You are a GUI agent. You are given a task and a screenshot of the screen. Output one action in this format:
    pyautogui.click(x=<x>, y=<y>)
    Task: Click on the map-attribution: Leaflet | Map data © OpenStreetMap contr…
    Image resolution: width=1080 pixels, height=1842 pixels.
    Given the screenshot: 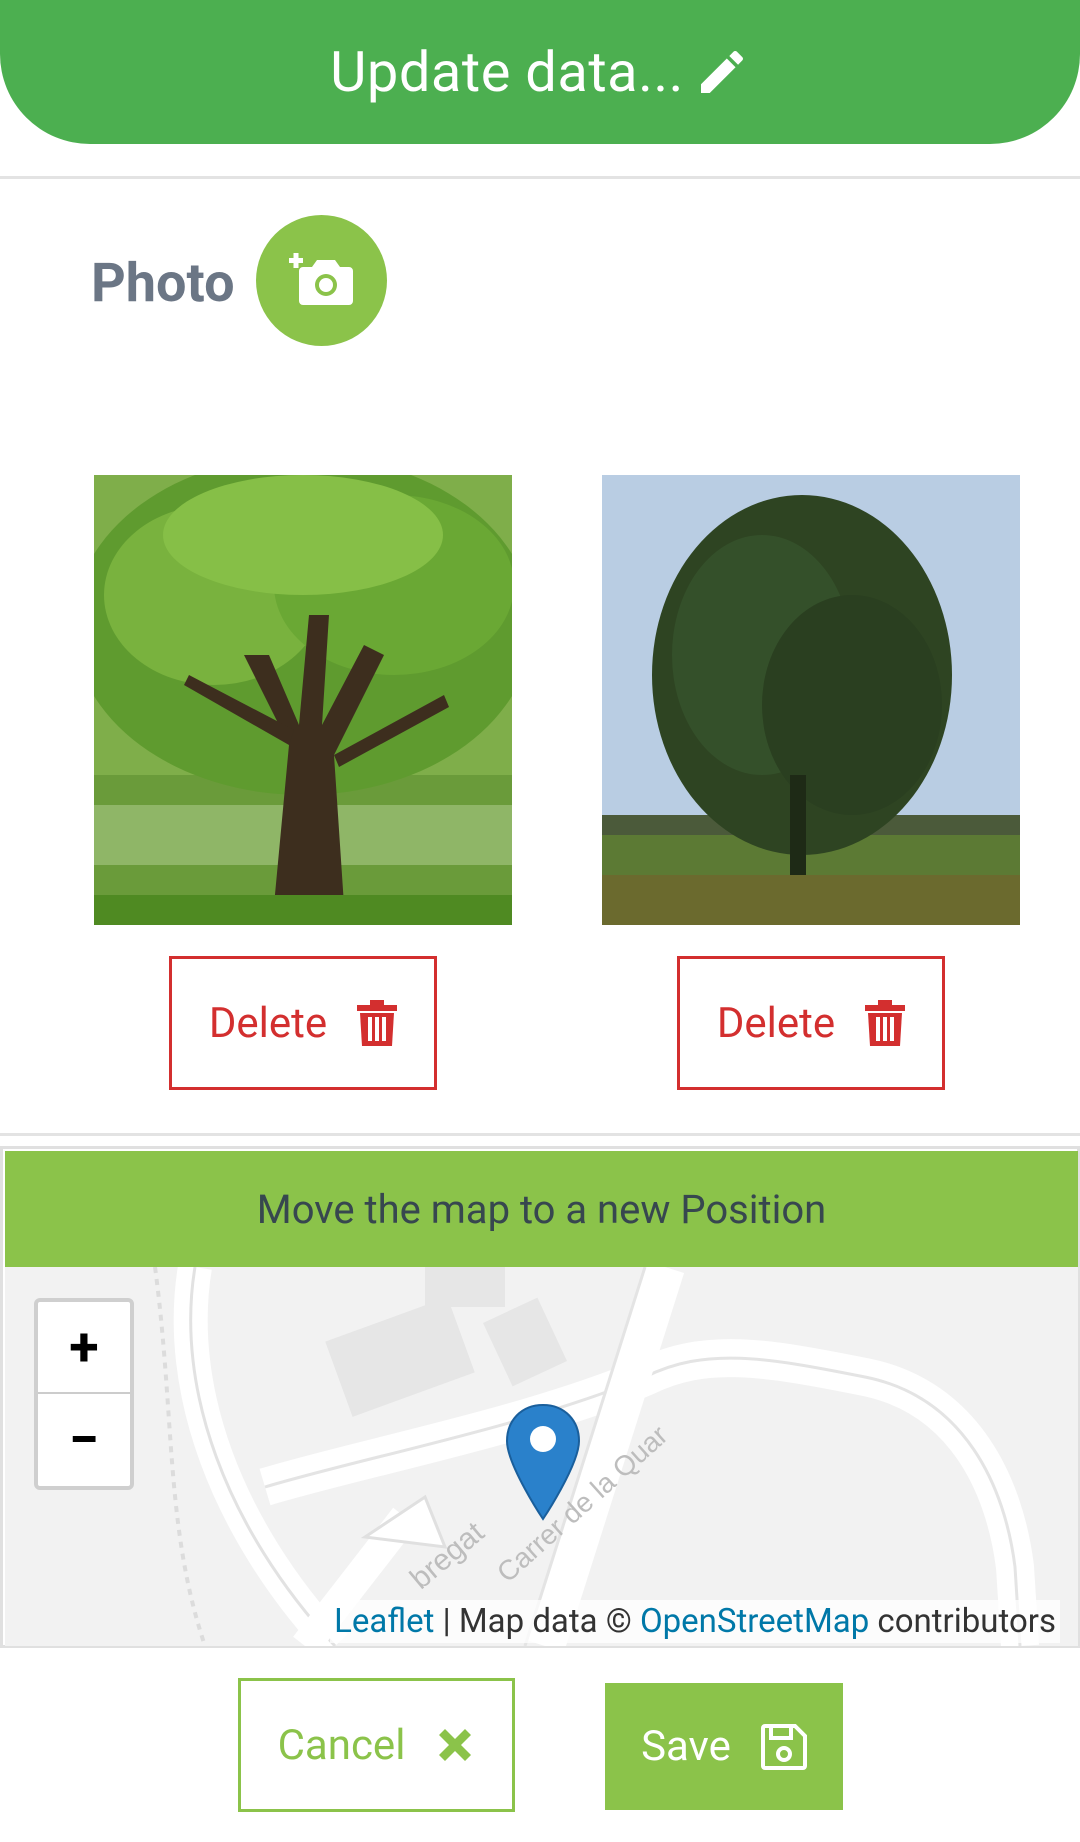 What is the action you would take?
    pyautogui.click(x=695, y=1621)
    